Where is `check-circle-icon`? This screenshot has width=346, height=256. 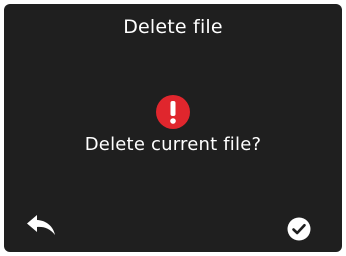 check-circle-icon is located at coordinates (299, 229).